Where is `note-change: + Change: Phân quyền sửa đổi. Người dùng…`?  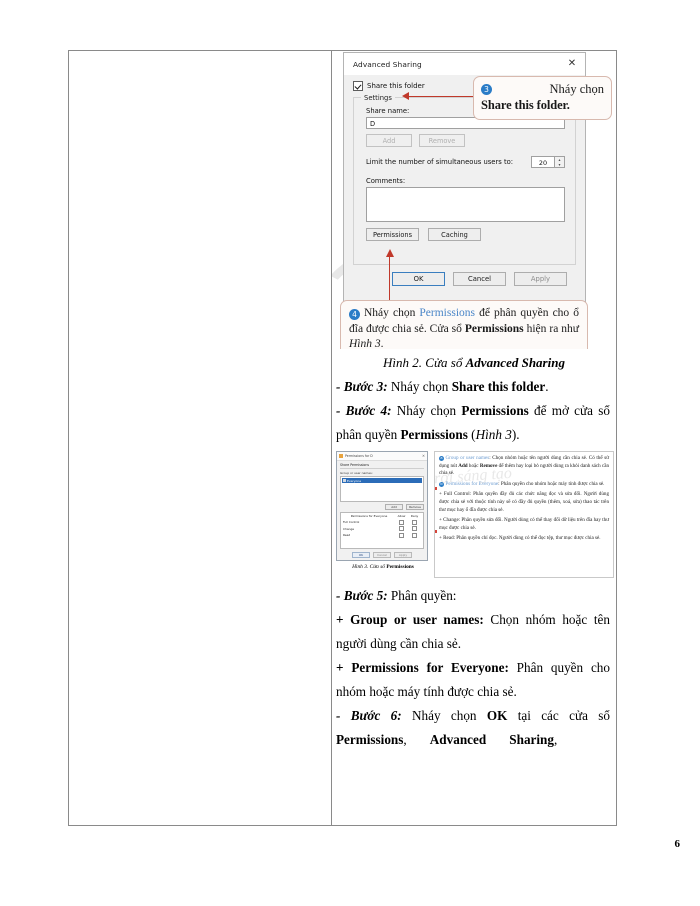
note-change: + Change: Phân quyền sửa đổi. Người dùng… is located at coordinates (524, 524).